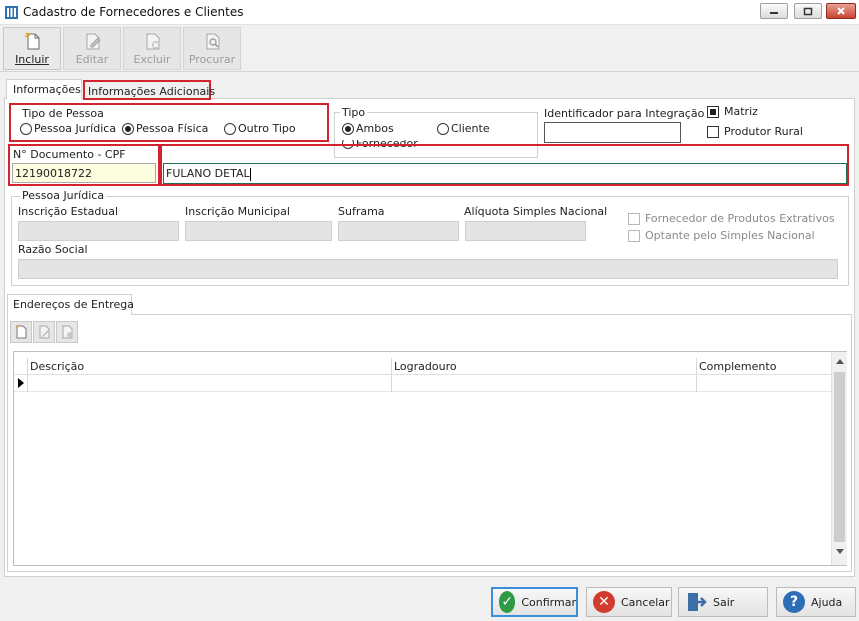  What do you see at coordinates (250, 174) in the screenshot?
I see `text-cursor` at bounding box center [250, 174].